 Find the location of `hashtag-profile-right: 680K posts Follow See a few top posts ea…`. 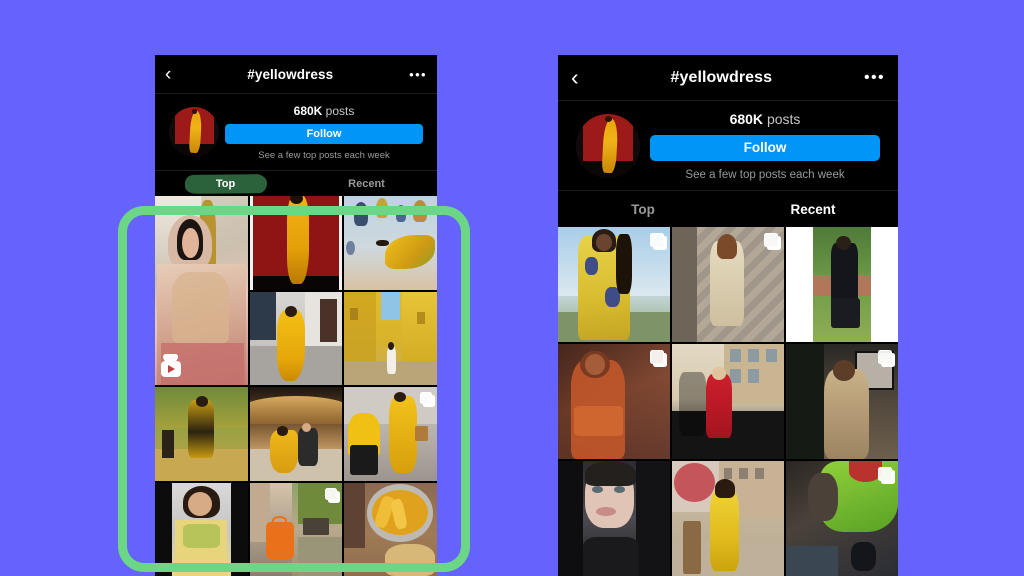

hashtag-profile-right: 680K posts Follow See a few top posts ea… is located at coordinates (728, 146).